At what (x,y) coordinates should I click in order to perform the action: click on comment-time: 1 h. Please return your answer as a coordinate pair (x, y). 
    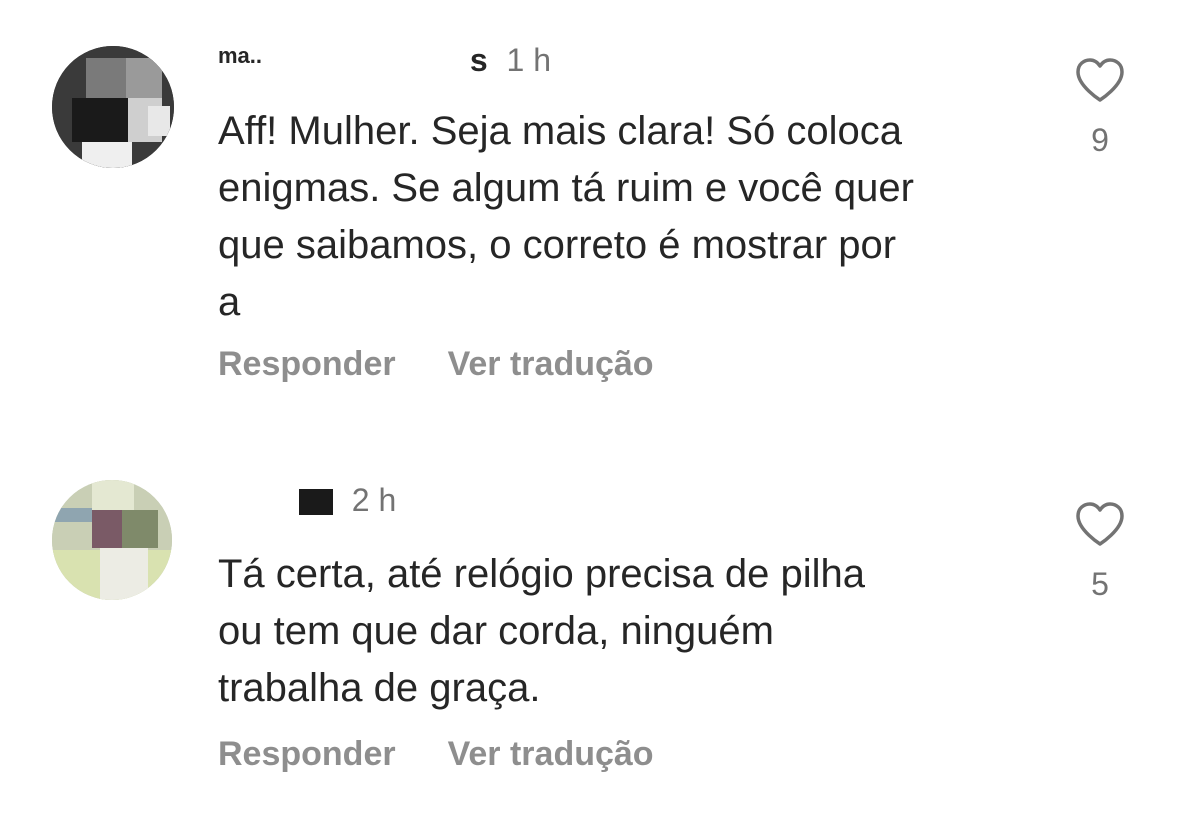
    Looking at the image, I should click on (528, 60).